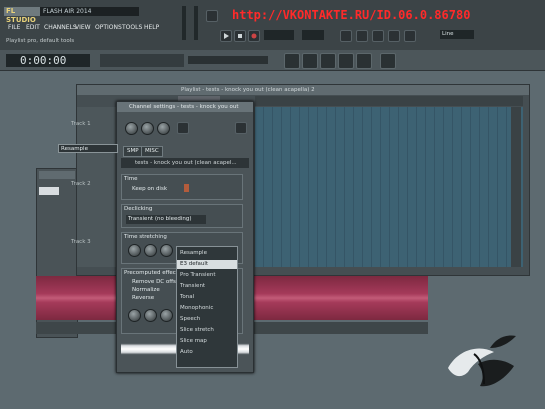 The image size is (545, 409). I want to click on watermark-url: http://VKONTAKTE.RU/ID.06.0.86780, so click(351, 15).